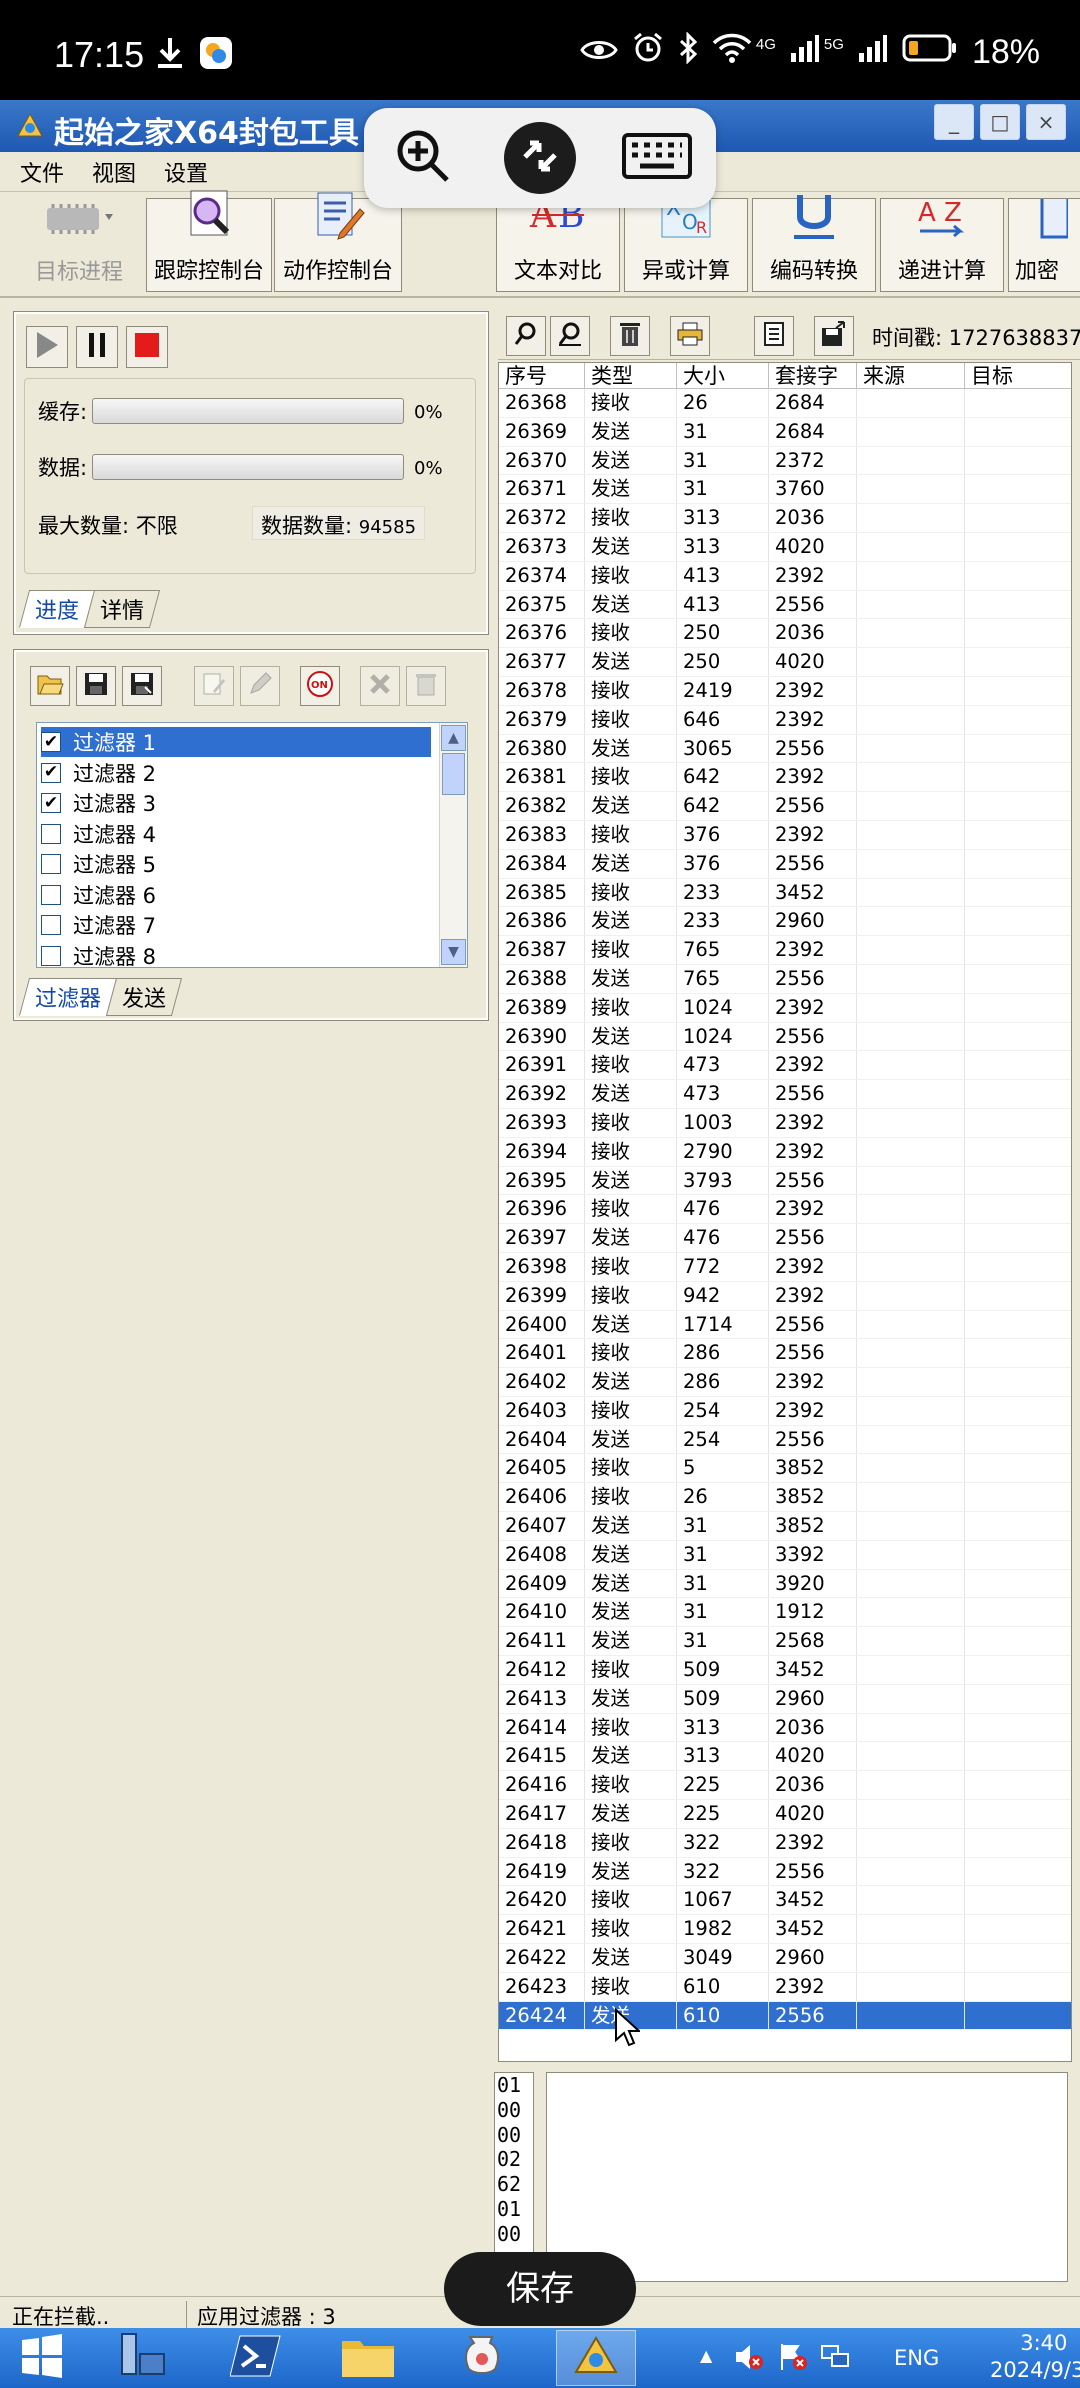 This screenshot has height=2388, width=1080. What do you see at coordinates (147, 347) in the screenshot?
I see `stop-button` at bounding box center [147, 347].